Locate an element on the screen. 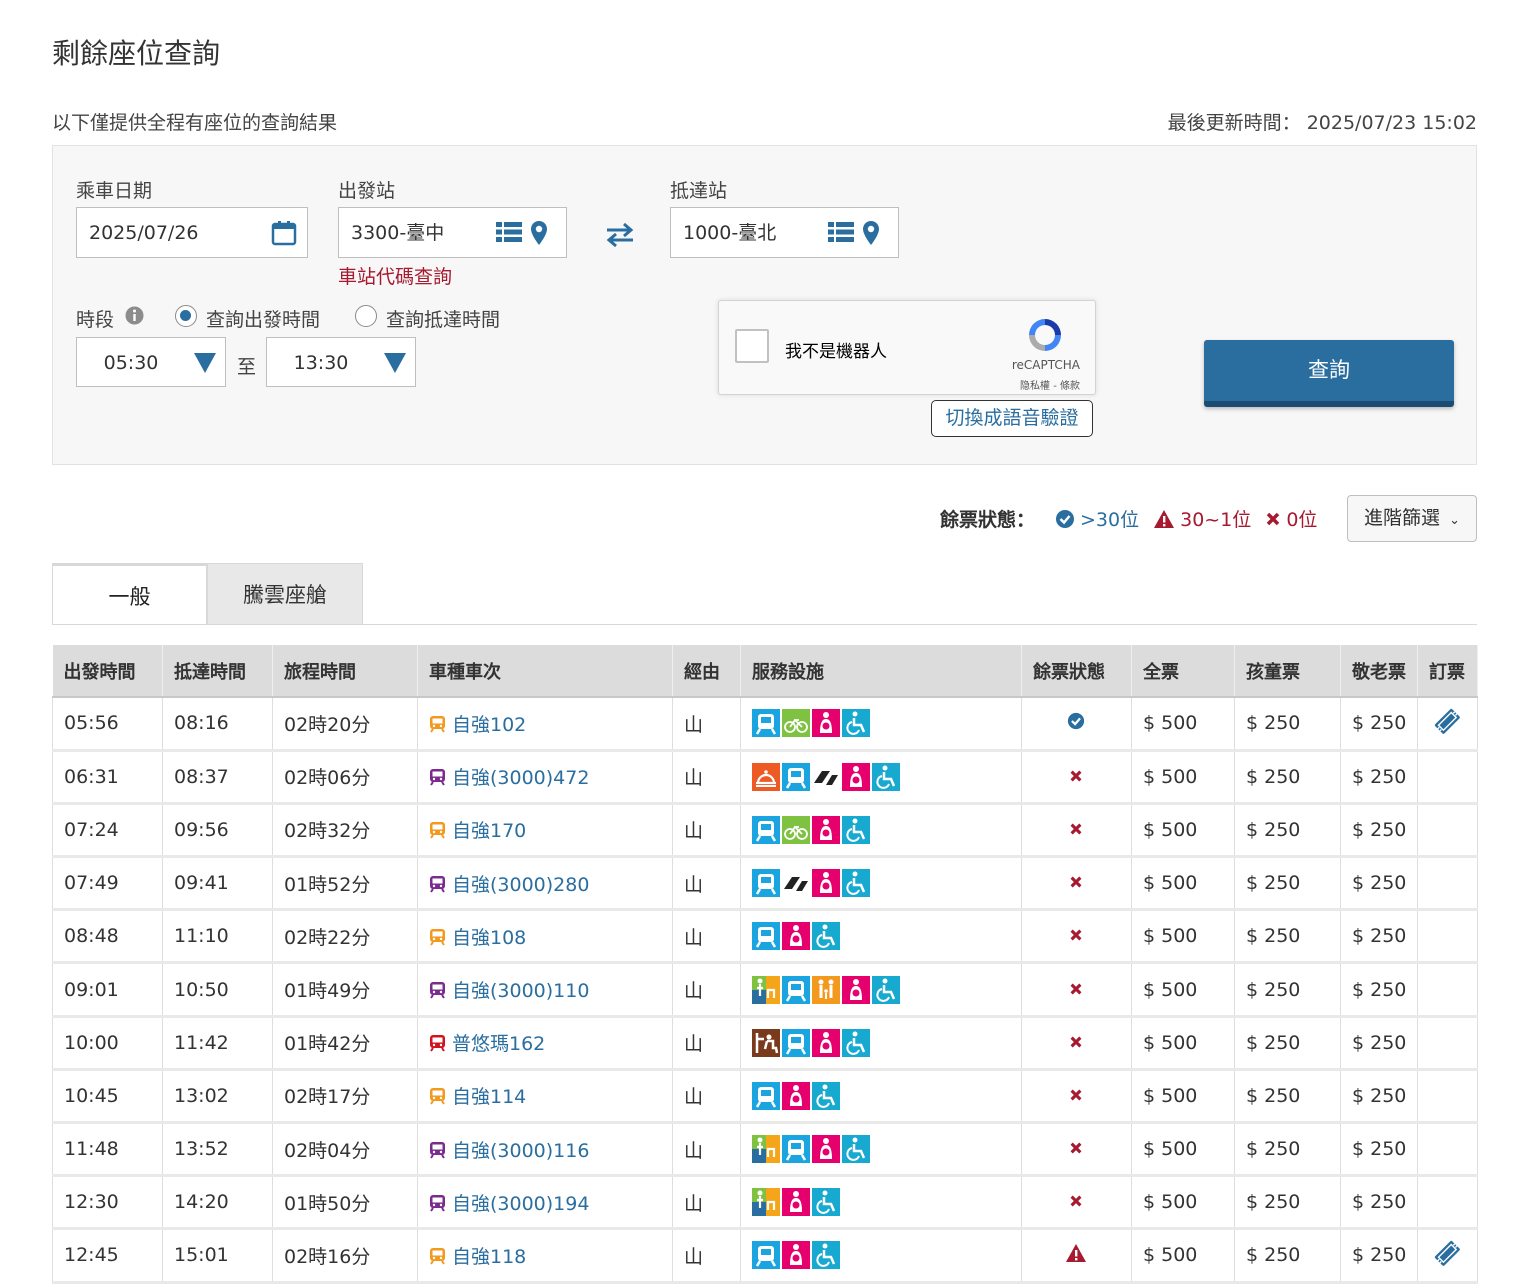 The width and height of the screenshot is (1520, 1284). recaptcha-terms: 隐私權 - 條款 is located at coordinates (1050, 384).